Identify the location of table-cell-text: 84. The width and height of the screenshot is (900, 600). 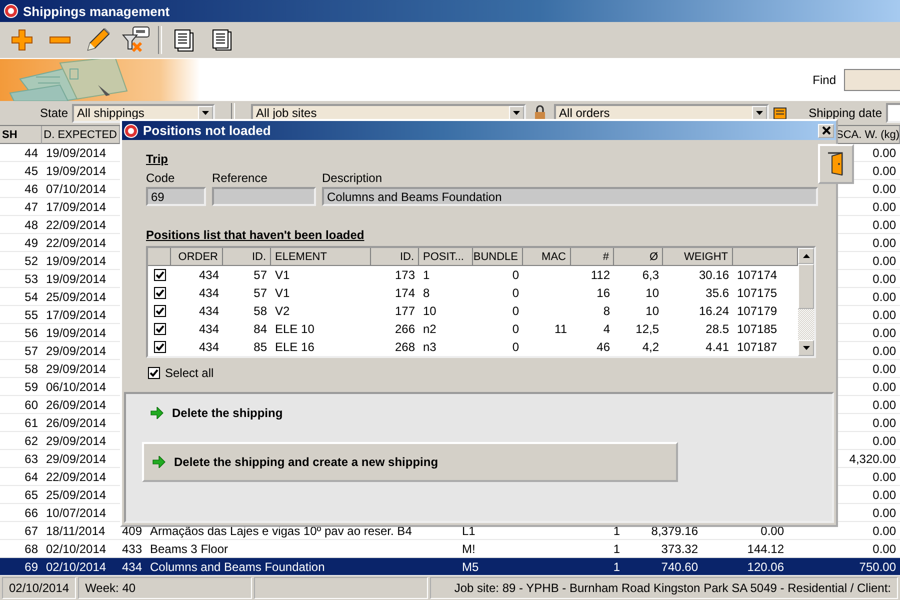
(260, 329).